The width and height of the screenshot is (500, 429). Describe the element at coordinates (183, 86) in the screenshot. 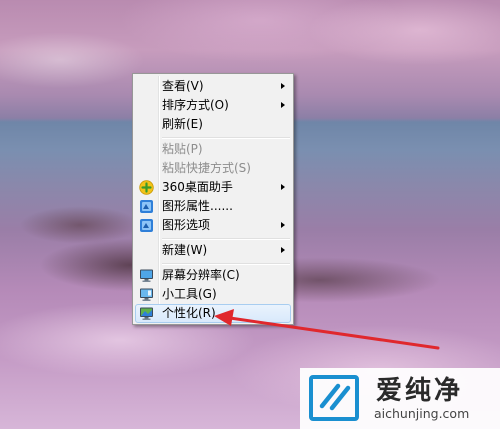

I see `menu-item-view-label: 查看(V)` at that location.